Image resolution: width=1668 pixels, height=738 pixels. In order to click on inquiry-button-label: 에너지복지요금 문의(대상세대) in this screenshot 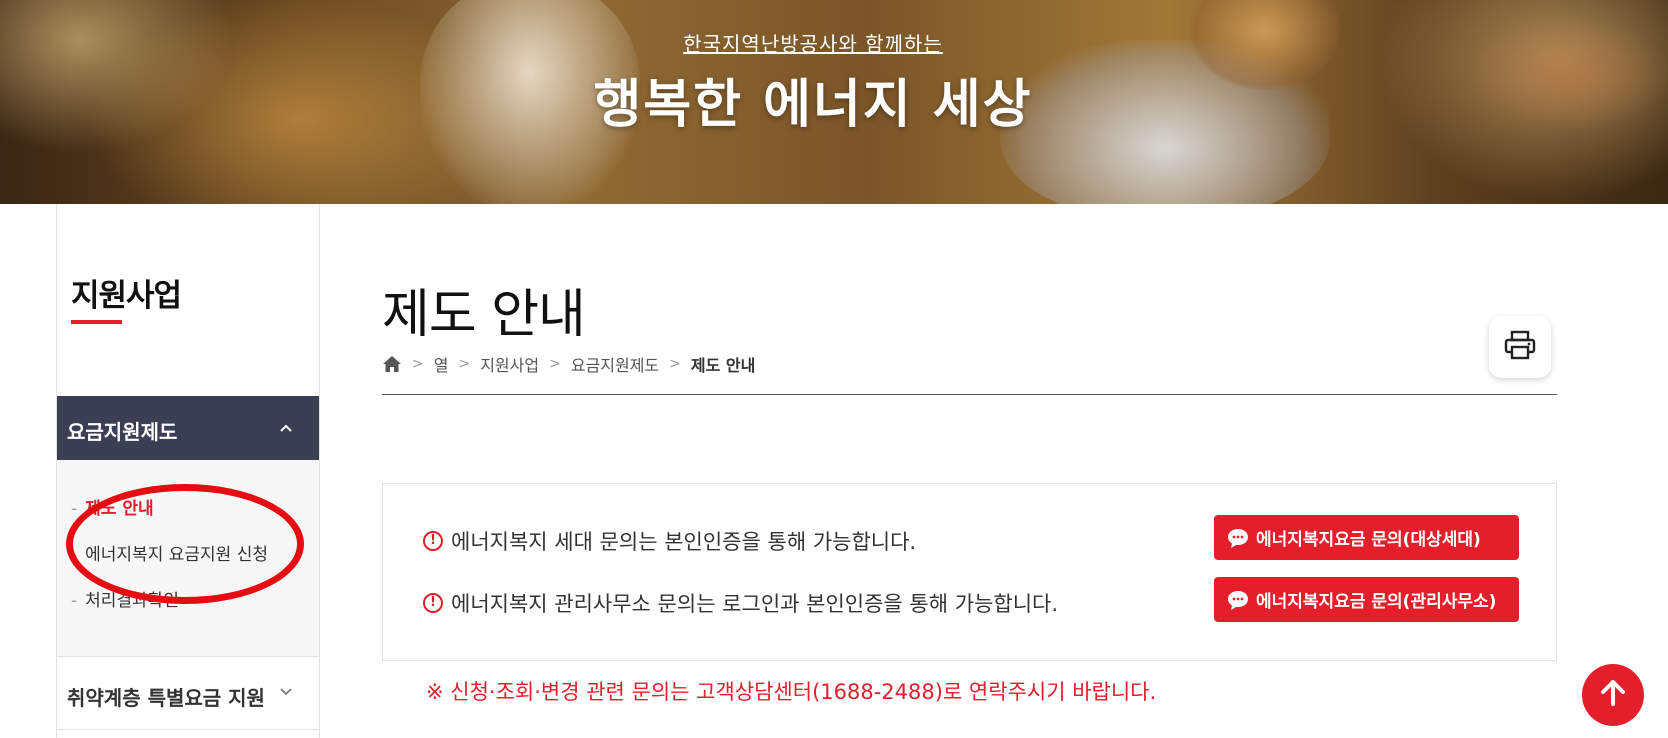, I will do `click(1368, 540)`.